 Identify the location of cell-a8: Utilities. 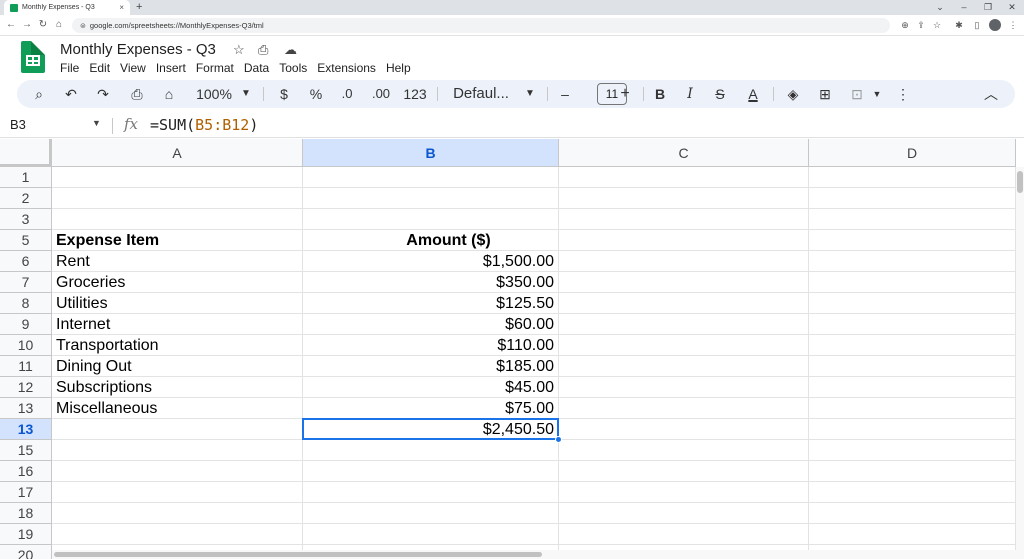
(177, 303).